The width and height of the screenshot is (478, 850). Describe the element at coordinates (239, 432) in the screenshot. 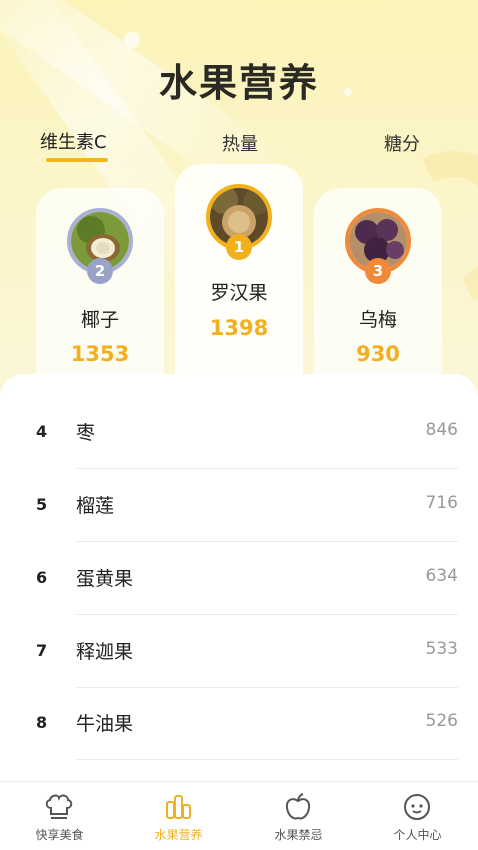

I see `list-item: 4 枣 846` at that location.